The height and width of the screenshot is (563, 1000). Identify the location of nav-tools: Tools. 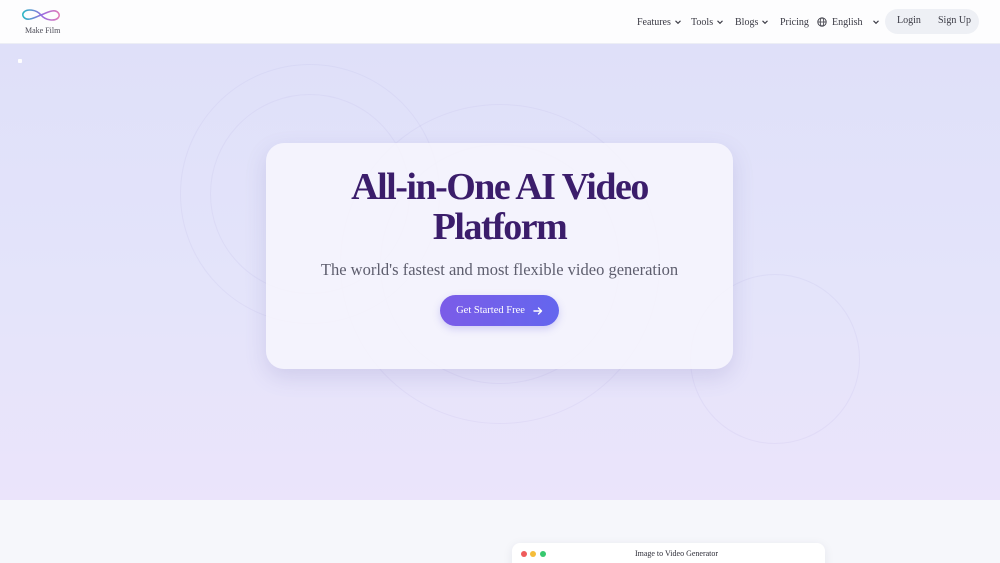
(707, 22).